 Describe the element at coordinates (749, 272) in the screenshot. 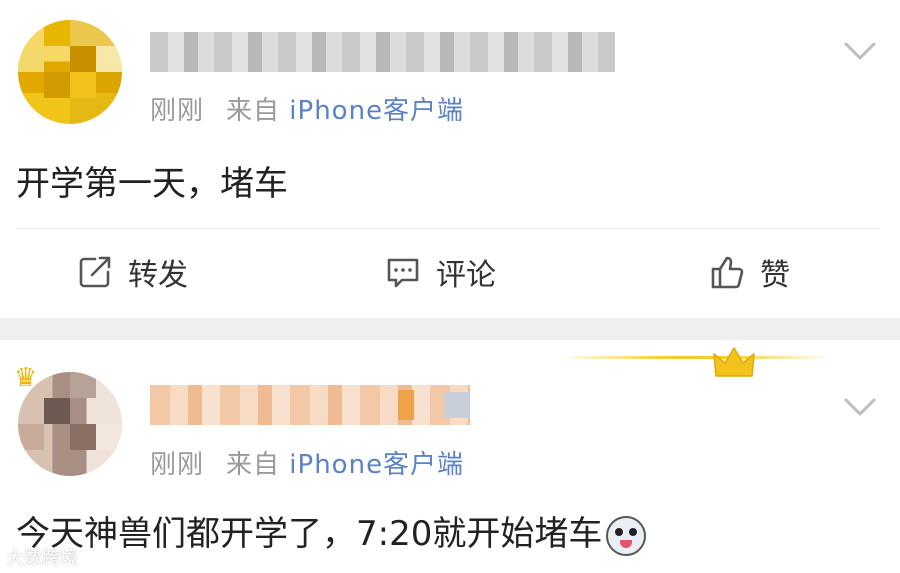

I see `like-button: 赞` at that location.